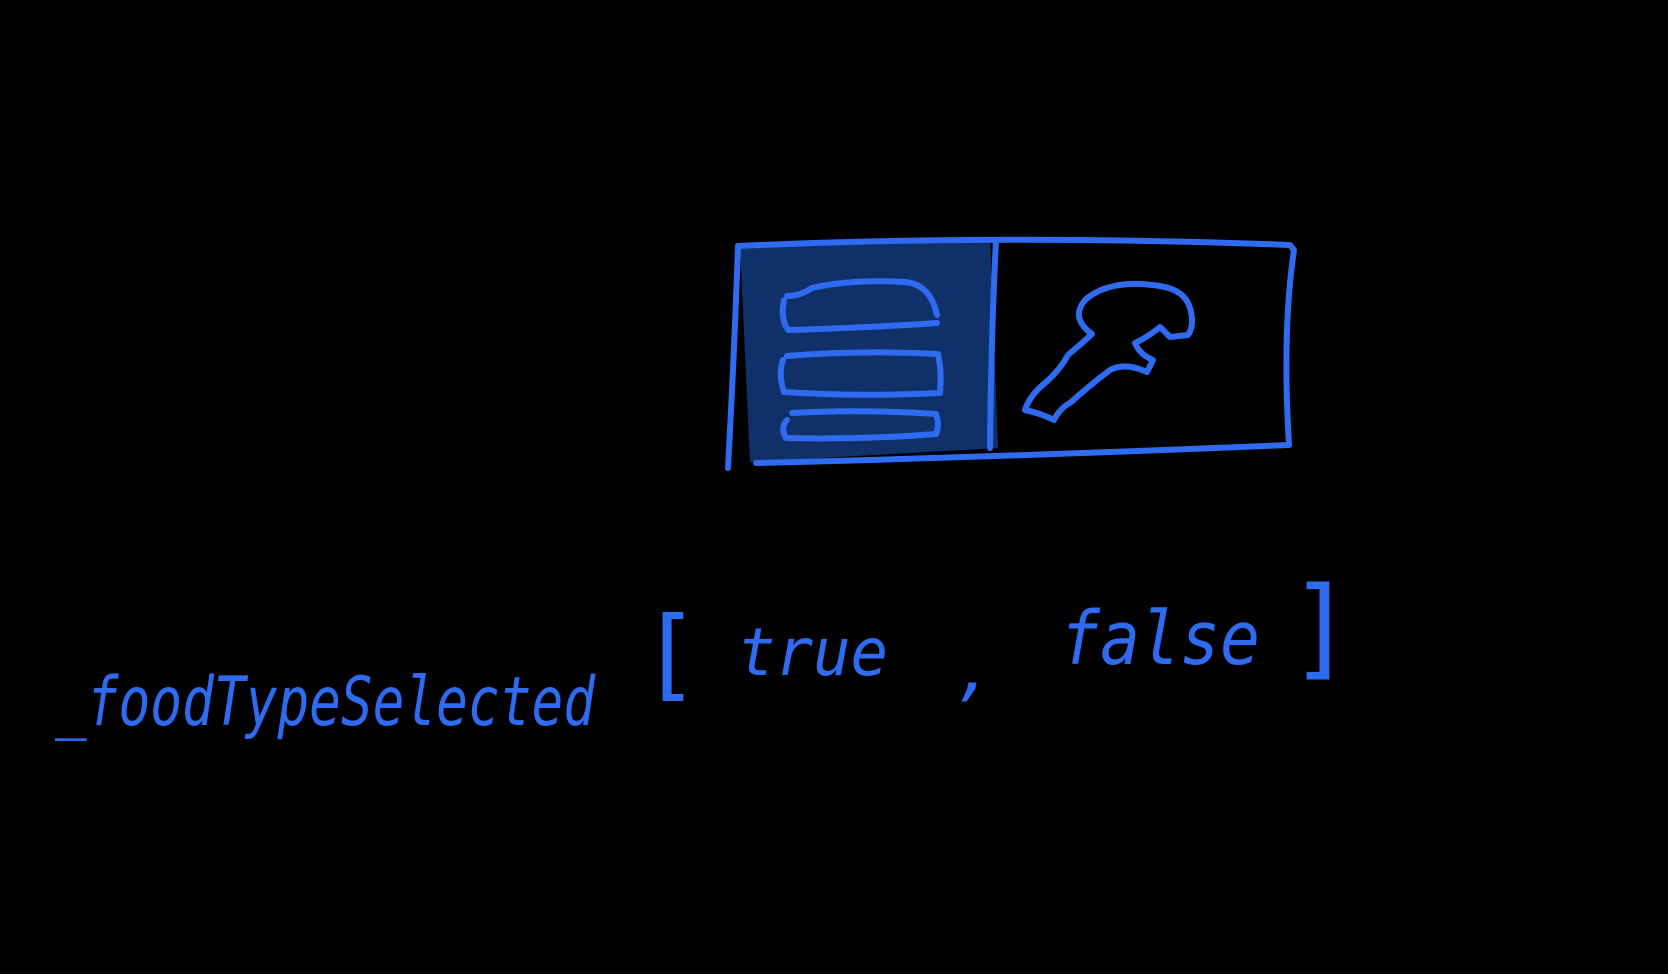 This screenshot has width=1668, height=974. I want to click on wrench-segment, so click(1109, 351).